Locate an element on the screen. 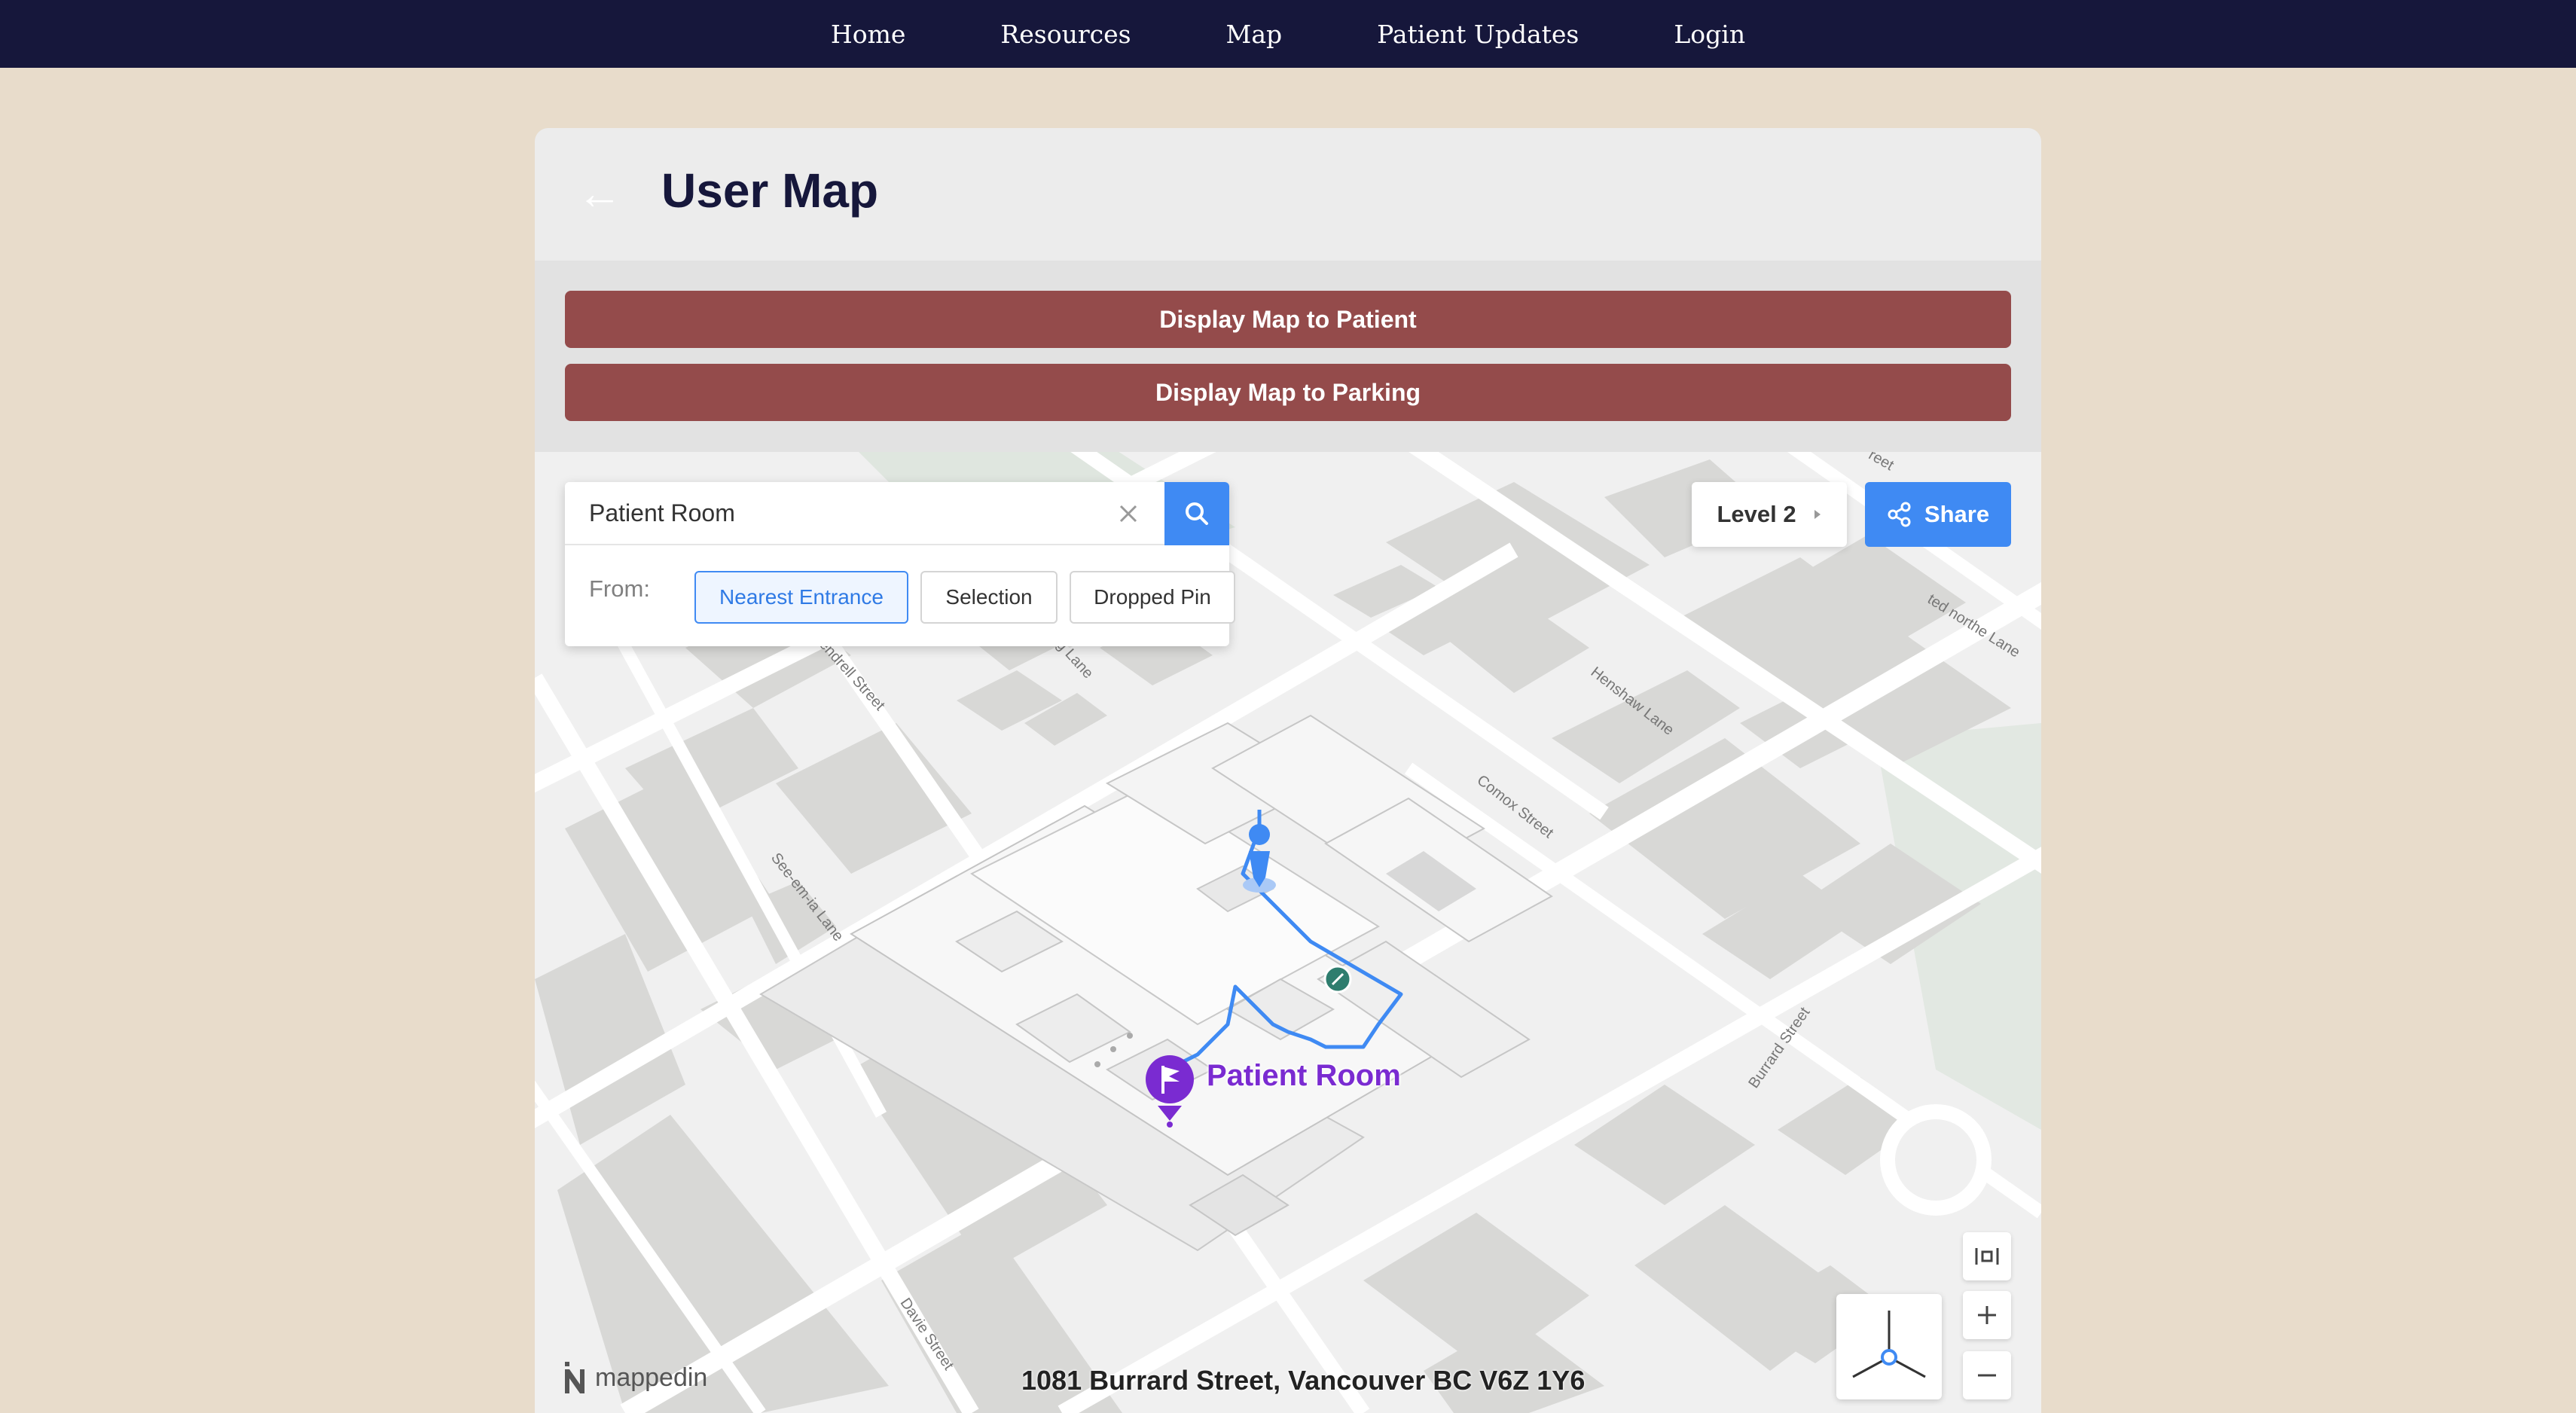 The image size is (2576, 1413). nav-login: Login is located at coordinates (1710, 34).